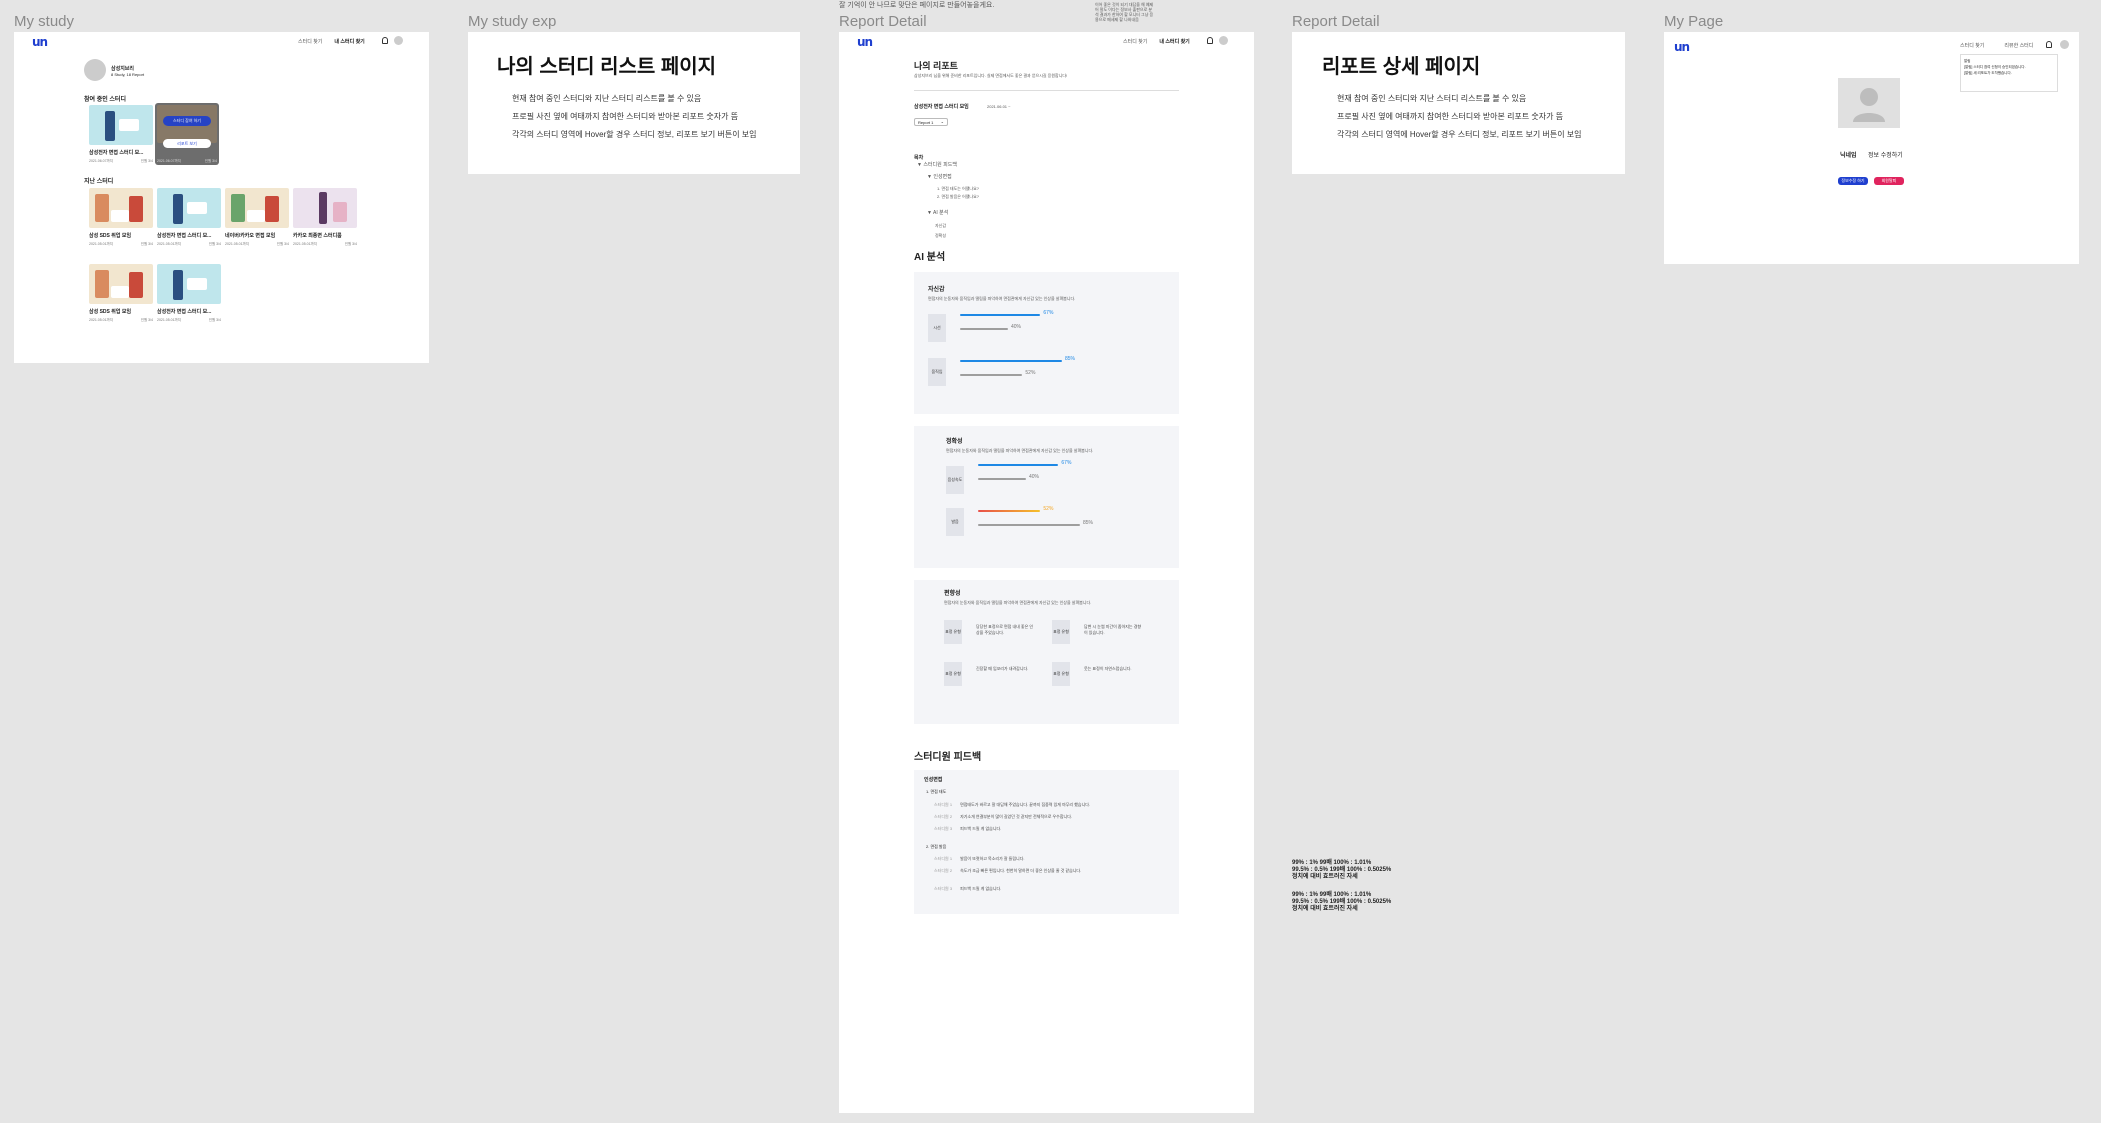  Describe the element at coordinates (1848, 156) in the screenshot. I see `nickname-label: 닉네임` at that location.